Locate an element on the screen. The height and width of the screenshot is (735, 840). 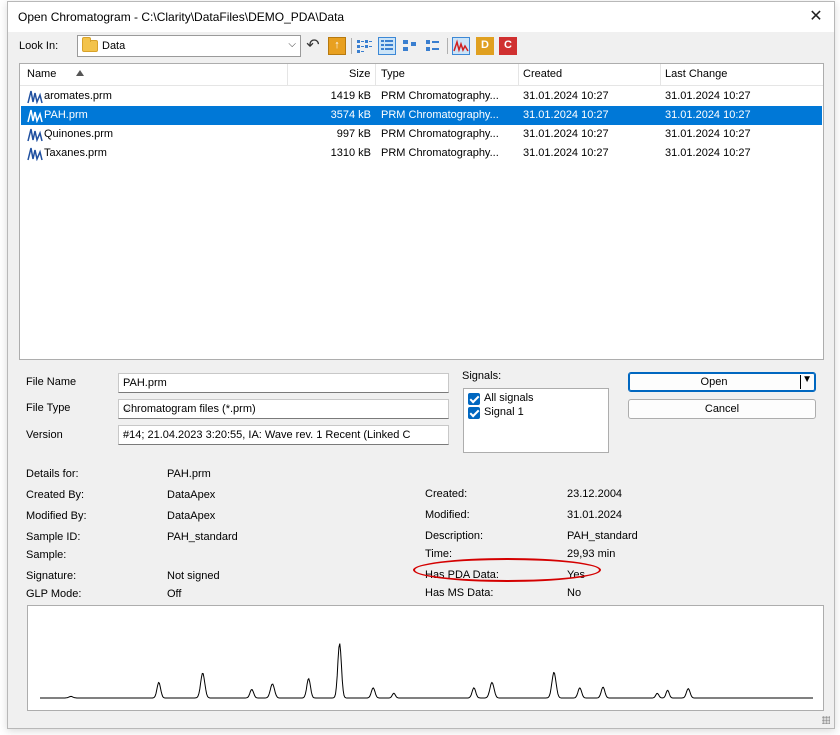
file-list-header: Name Size Type Created Last Change is located at coordinates (421, 75).